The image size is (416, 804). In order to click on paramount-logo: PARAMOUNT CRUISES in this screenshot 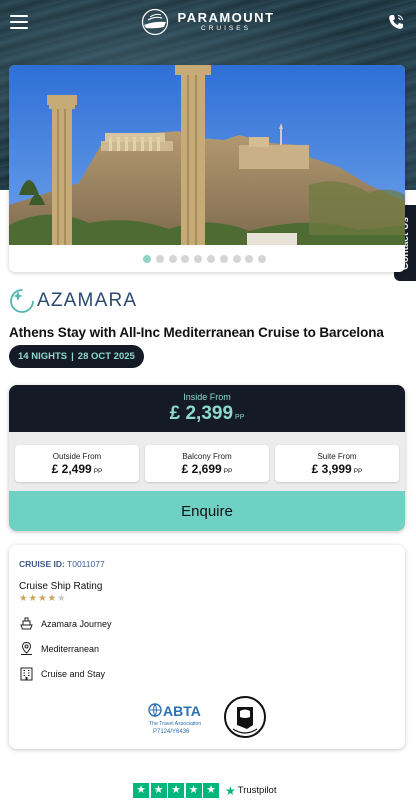, I will do `click(206, 22)`.